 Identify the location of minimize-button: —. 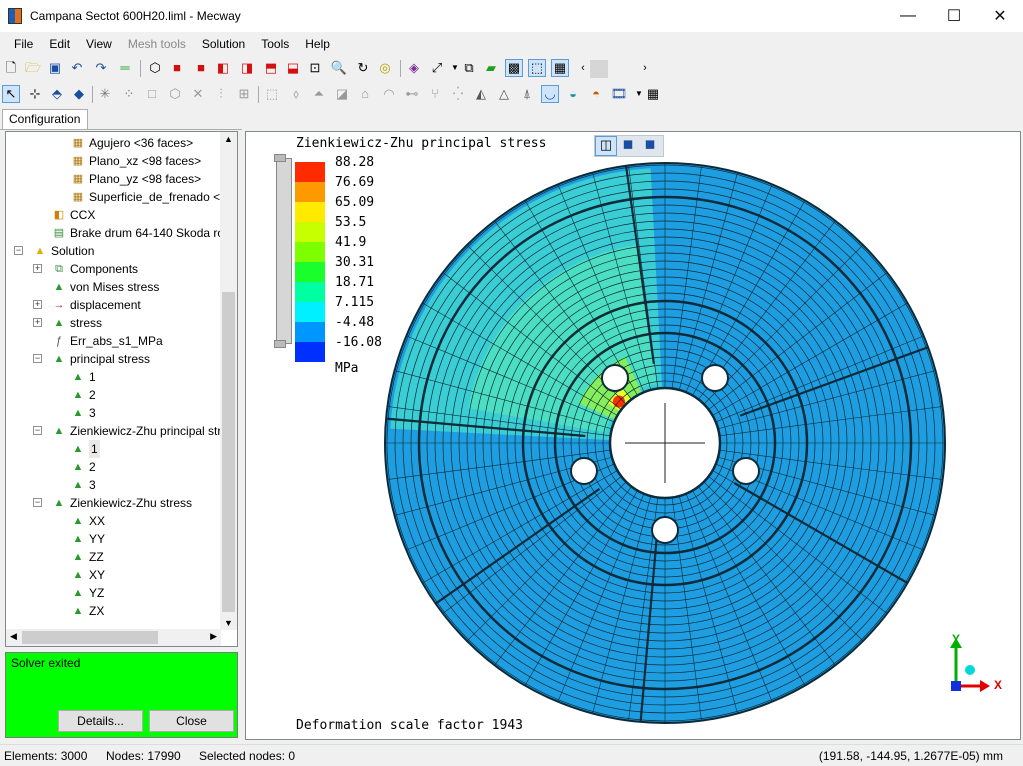
(908, 16).